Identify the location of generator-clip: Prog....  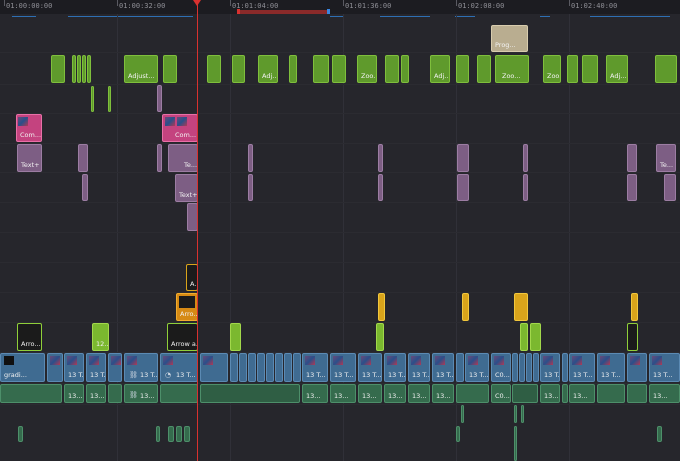
(509, 38).